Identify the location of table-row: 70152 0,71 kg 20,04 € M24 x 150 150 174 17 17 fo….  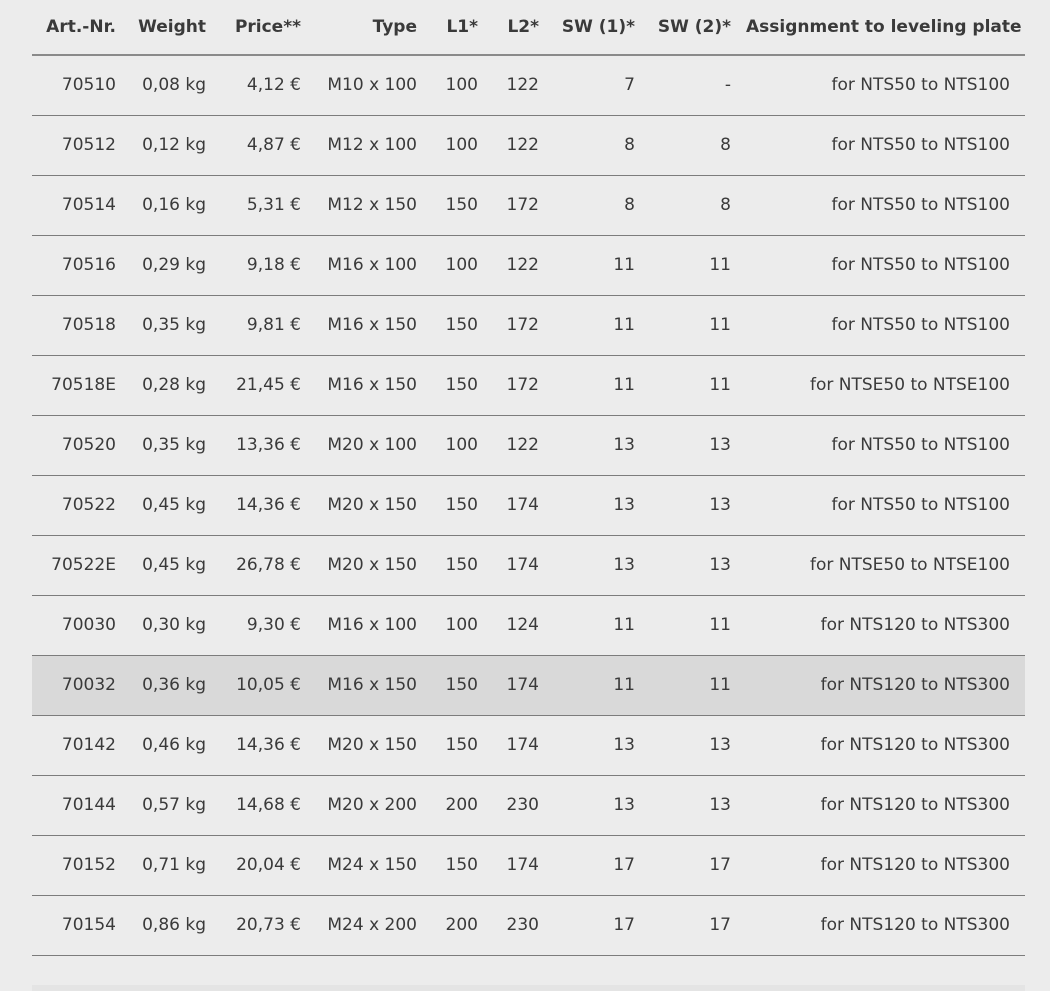
(528, 865).